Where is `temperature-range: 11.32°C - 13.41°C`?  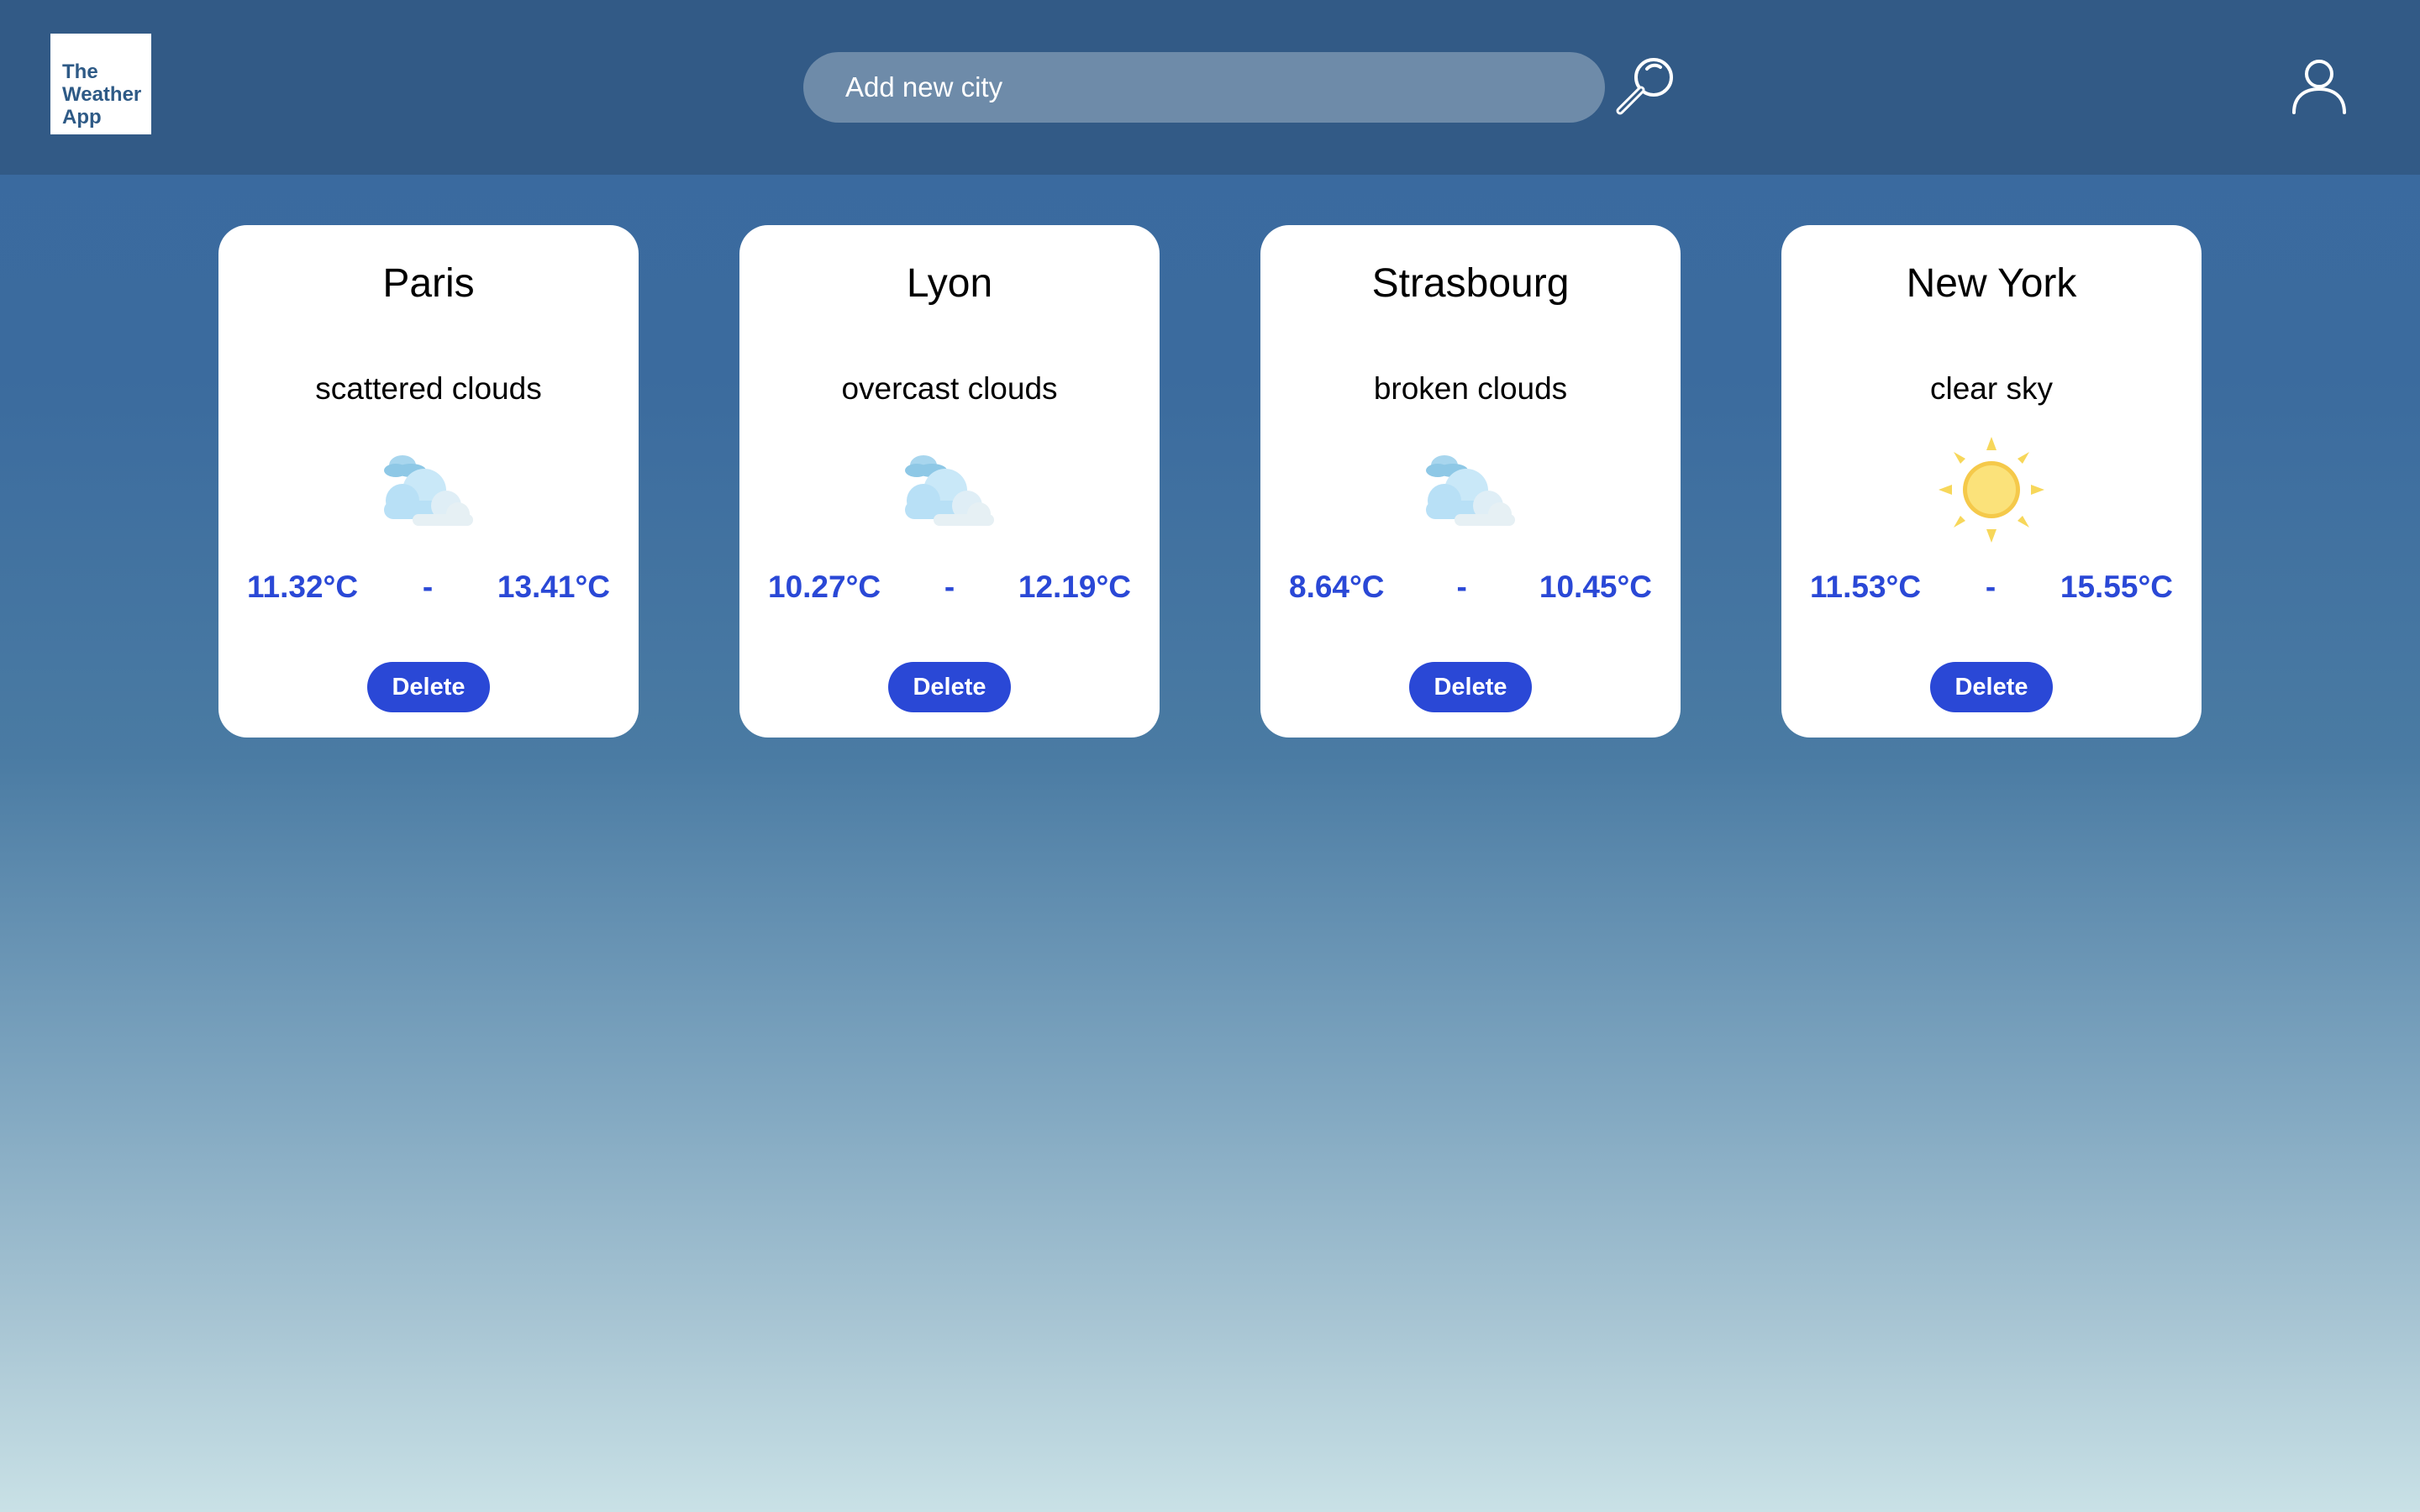 temperature-range: 11.32°C - 13.41°C is located at coordinates (428, 587).